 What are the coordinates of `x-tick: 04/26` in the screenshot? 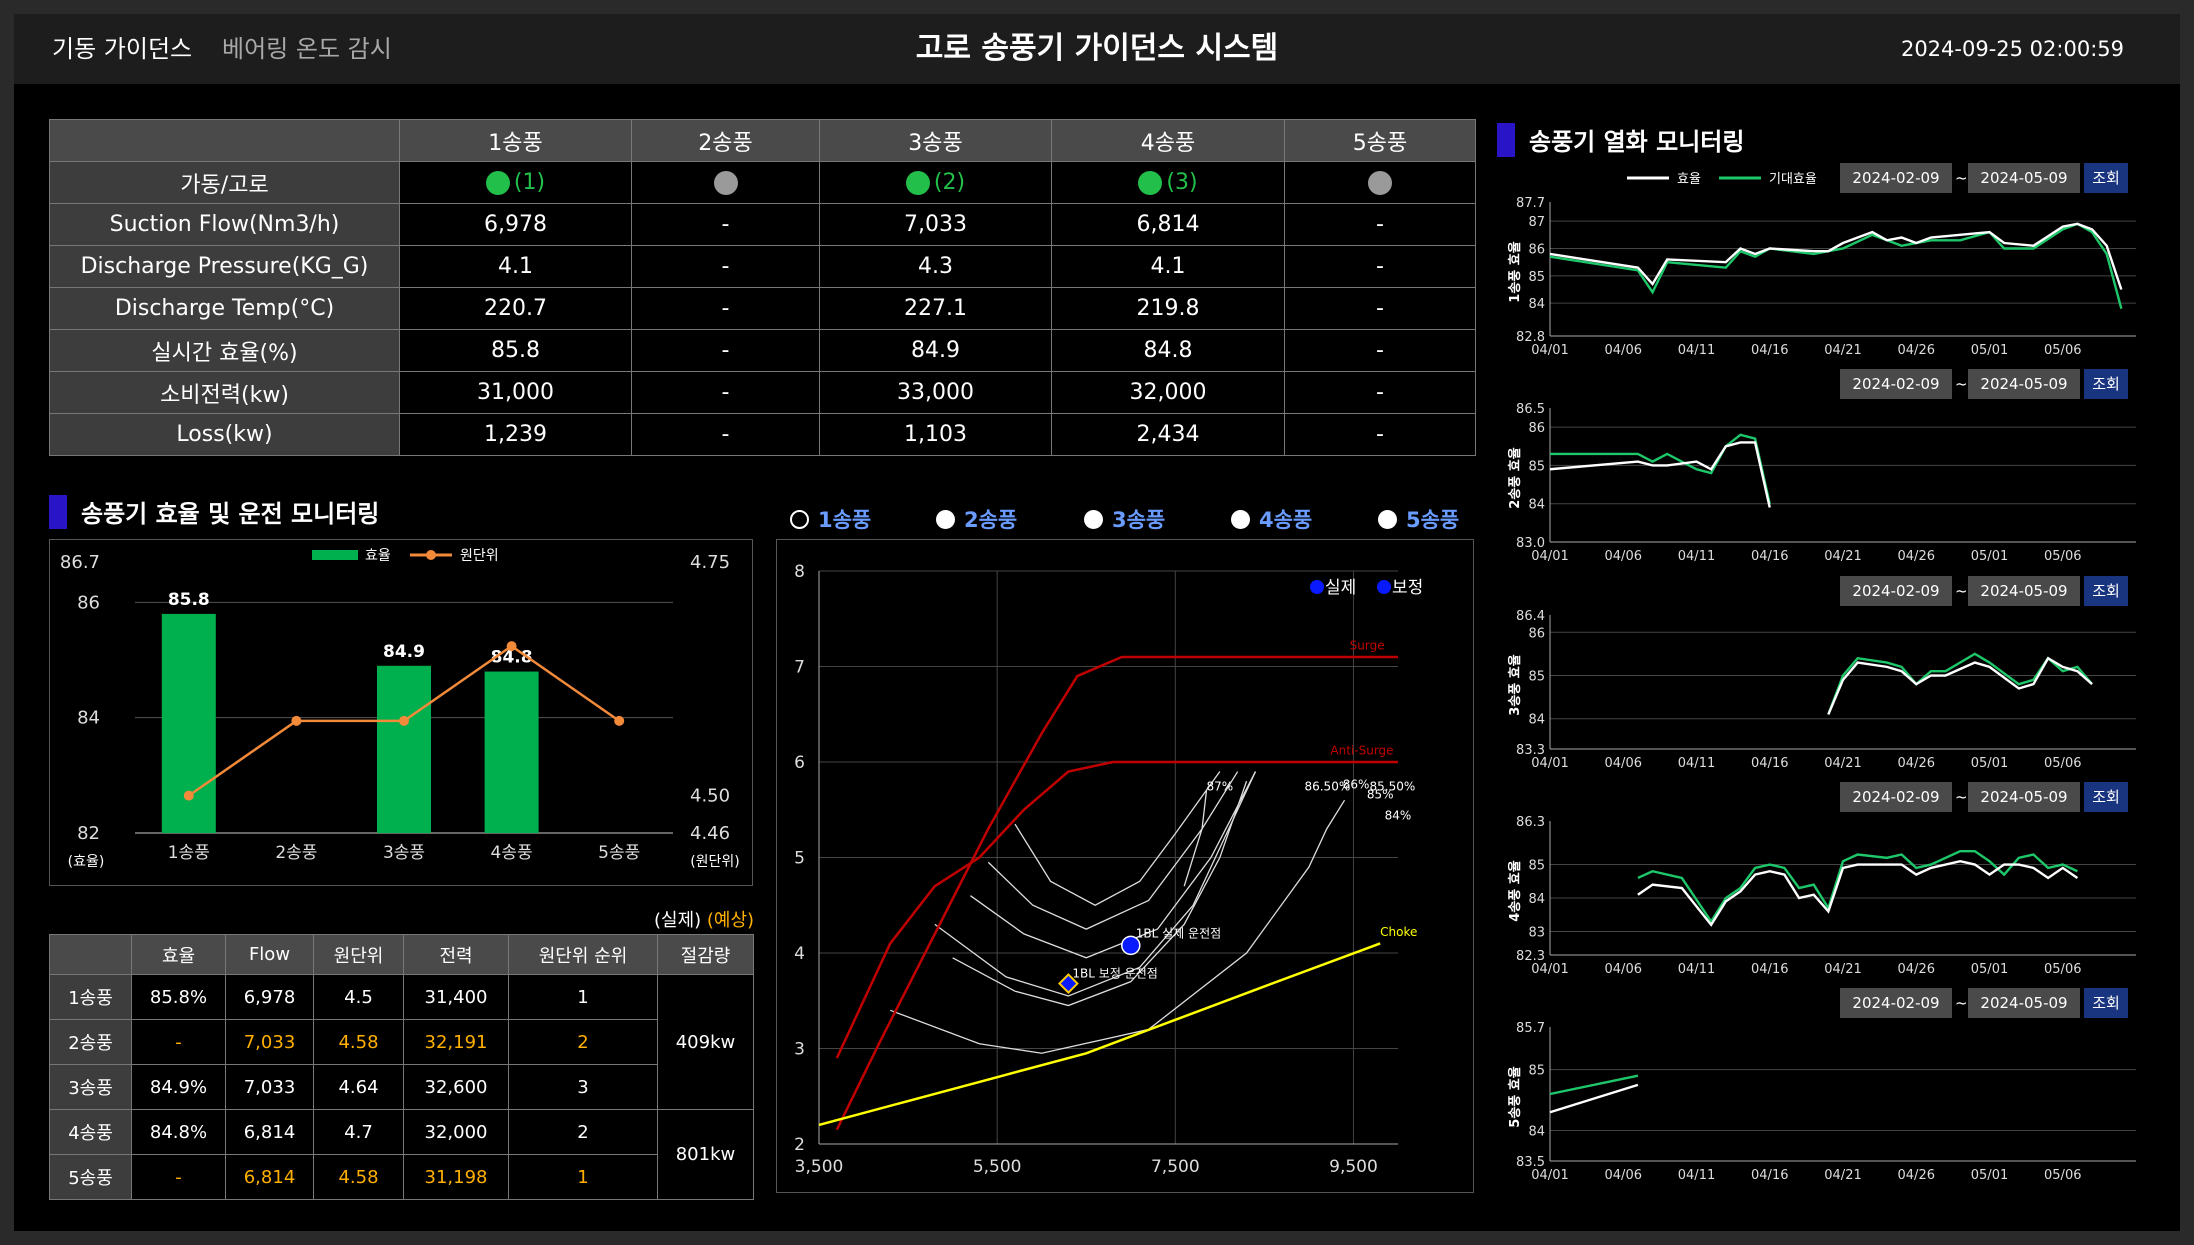 It's located at (1916, 350).